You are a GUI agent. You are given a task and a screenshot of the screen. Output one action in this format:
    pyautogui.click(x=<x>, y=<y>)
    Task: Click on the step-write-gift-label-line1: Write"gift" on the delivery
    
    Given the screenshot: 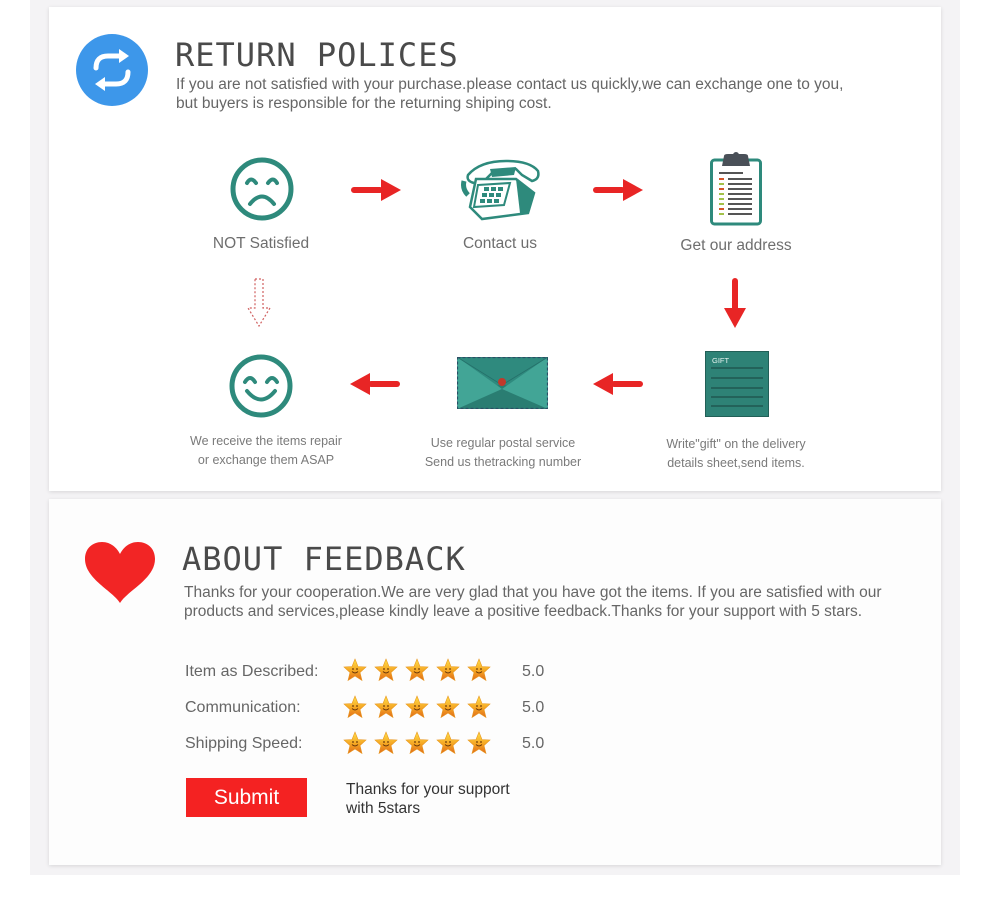 What is the action you would take?
    pyautogui.click(x=736, y=444)
    